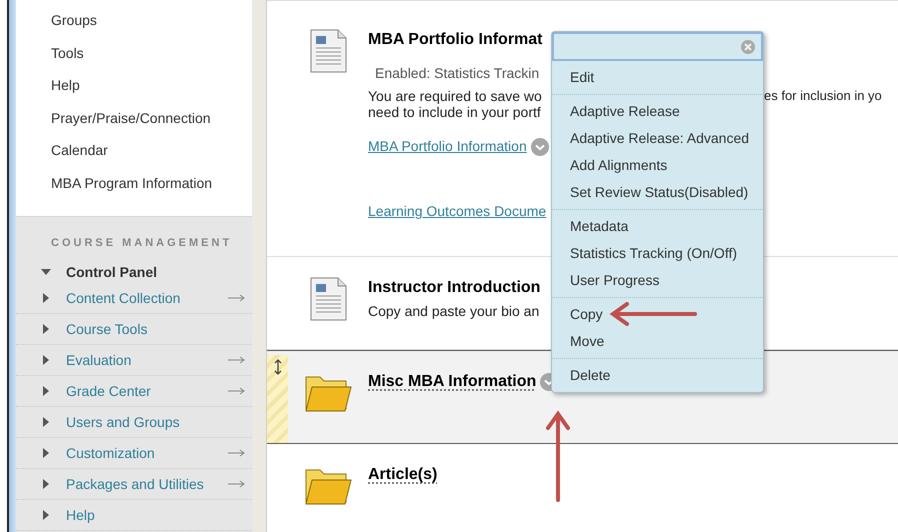 This screenshot has width=898, height=532. I want to click on sidebar-link: Help, so click(151, 85).